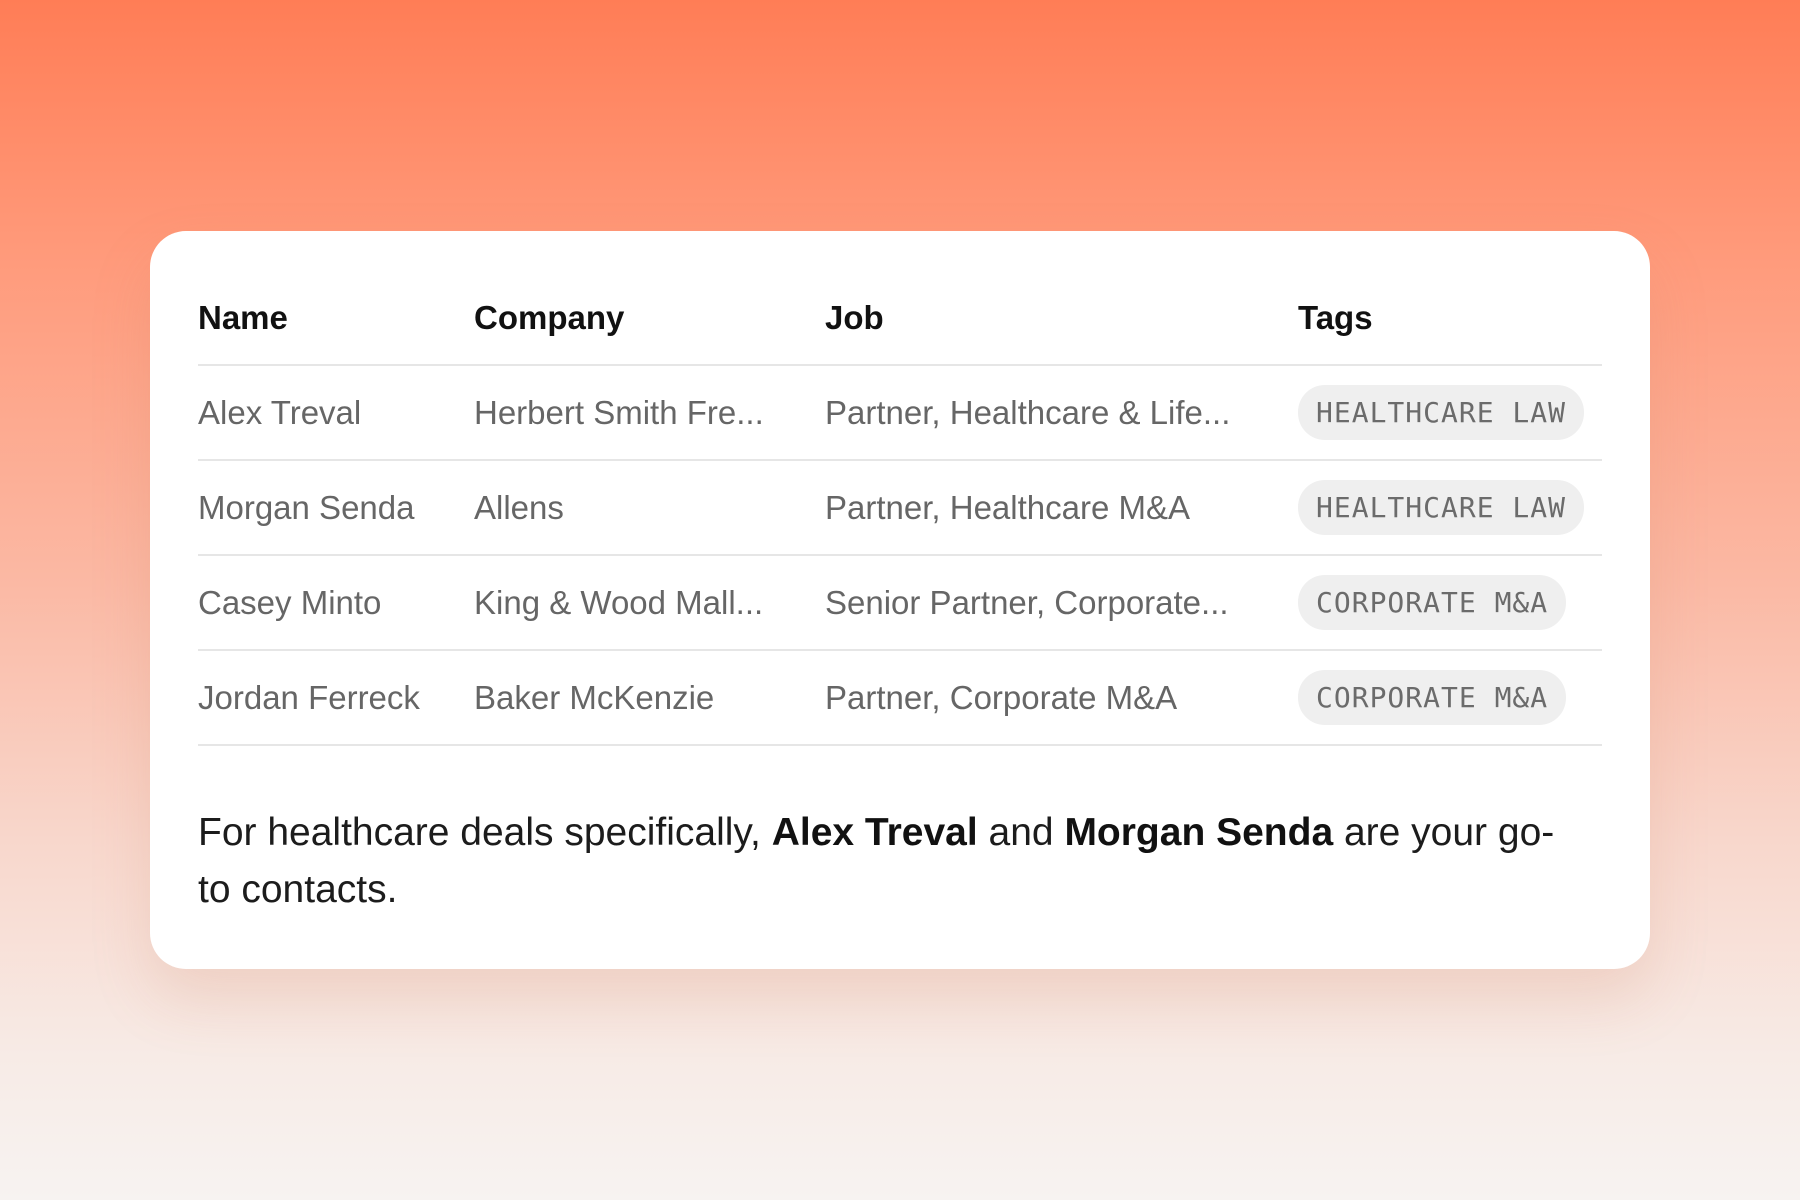 This screenshot has height=1200, width=1800. Describe the element at coordinates (519, 507) in the screenshot. I see `contact-company: Allens` at that location.